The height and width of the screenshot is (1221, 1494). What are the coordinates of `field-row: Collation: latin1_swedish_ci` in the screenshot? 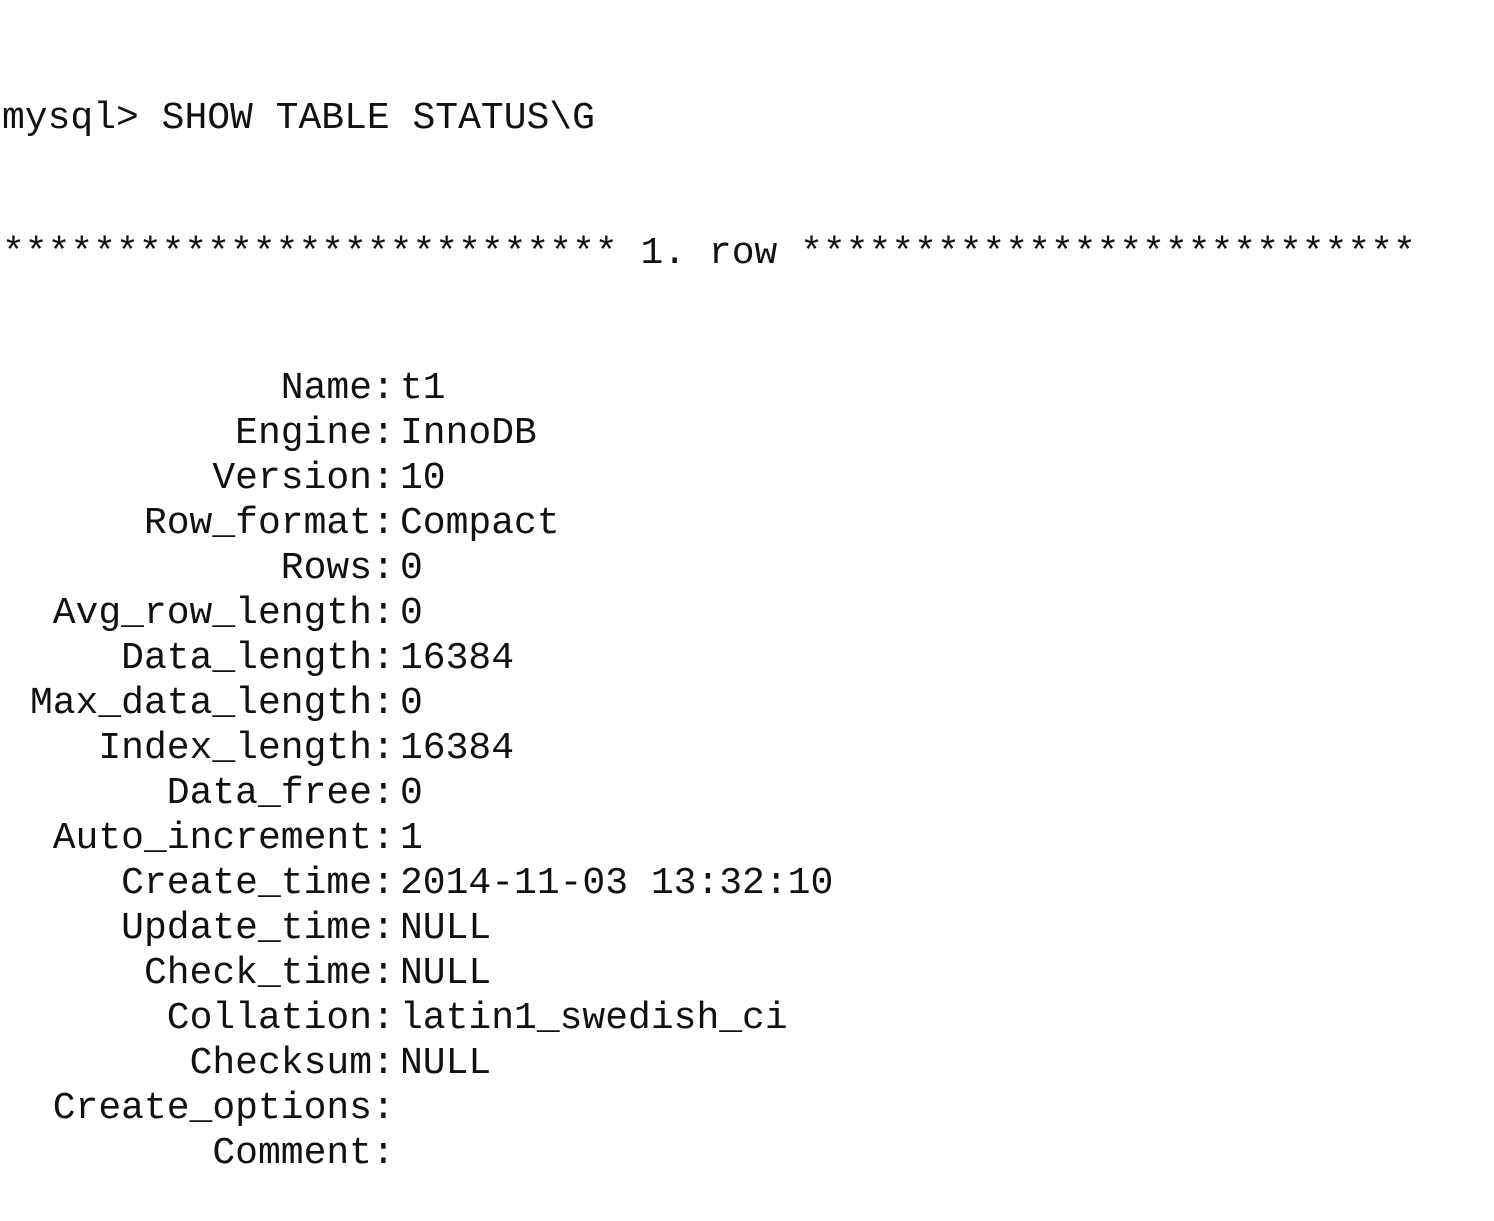 It's located at (747, 1018).